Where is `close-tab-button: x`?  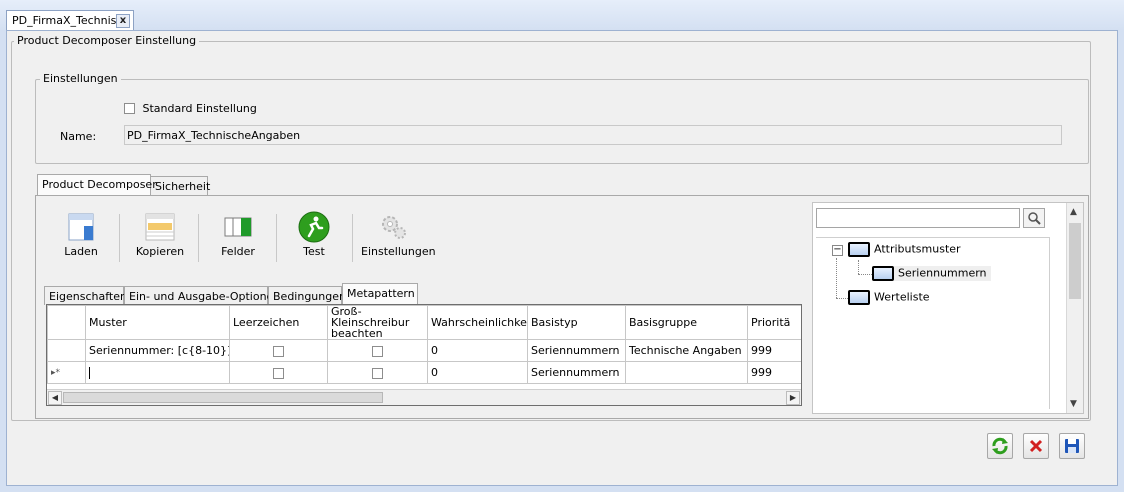
close-tab-button: x is located at coordinates (123, 21).